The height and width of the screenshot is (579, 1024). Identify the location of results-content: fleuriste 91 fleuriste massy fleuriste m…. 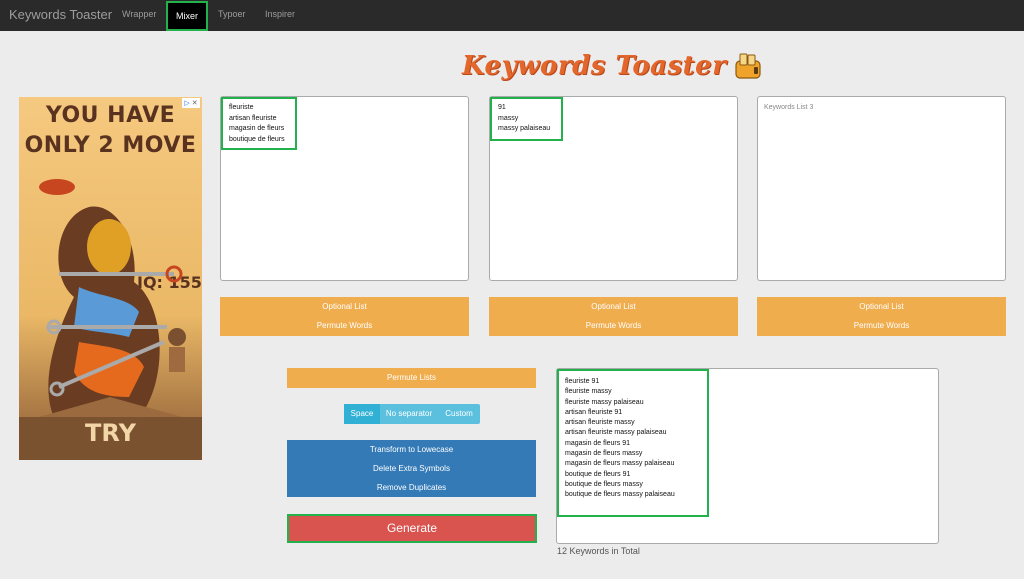
(633, 443).